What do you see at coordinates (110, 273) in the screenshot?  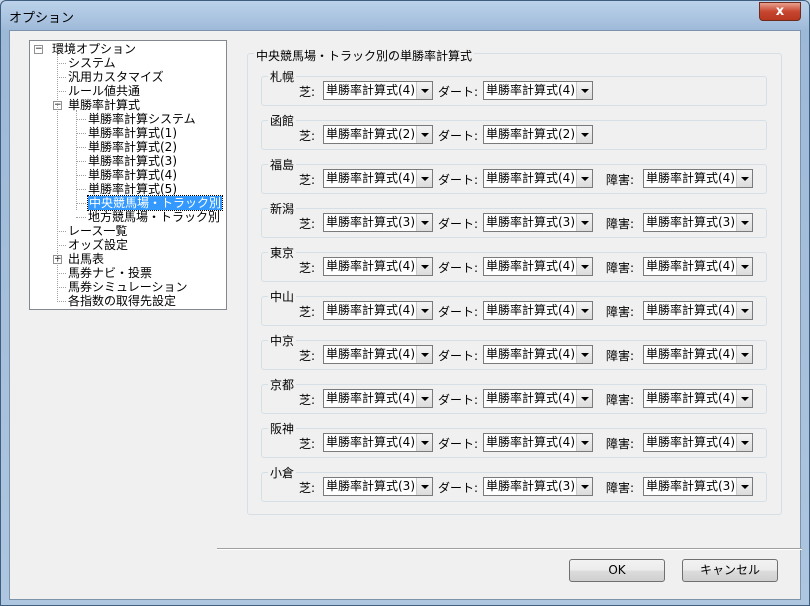 I see `tree-item: 馬券ナビ・投票` at bounding box center [110, 273].